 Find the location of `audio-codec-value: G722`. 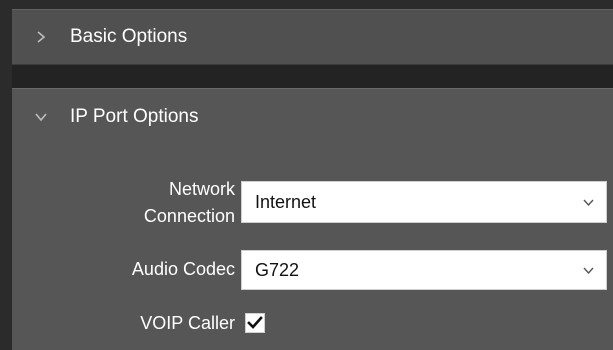

audio-codec-value: G722 is located at coordinates (277, 269).